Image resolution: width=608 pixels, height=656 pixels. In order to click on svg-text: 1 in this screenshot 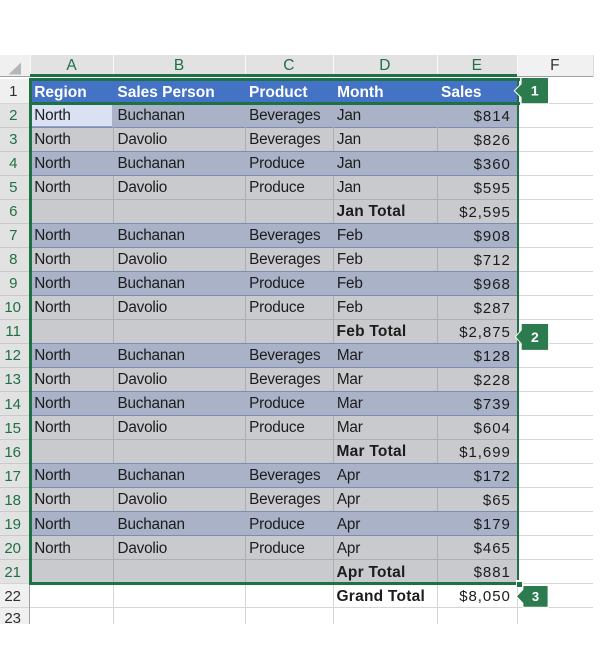, I will do `click(535, 91)`.